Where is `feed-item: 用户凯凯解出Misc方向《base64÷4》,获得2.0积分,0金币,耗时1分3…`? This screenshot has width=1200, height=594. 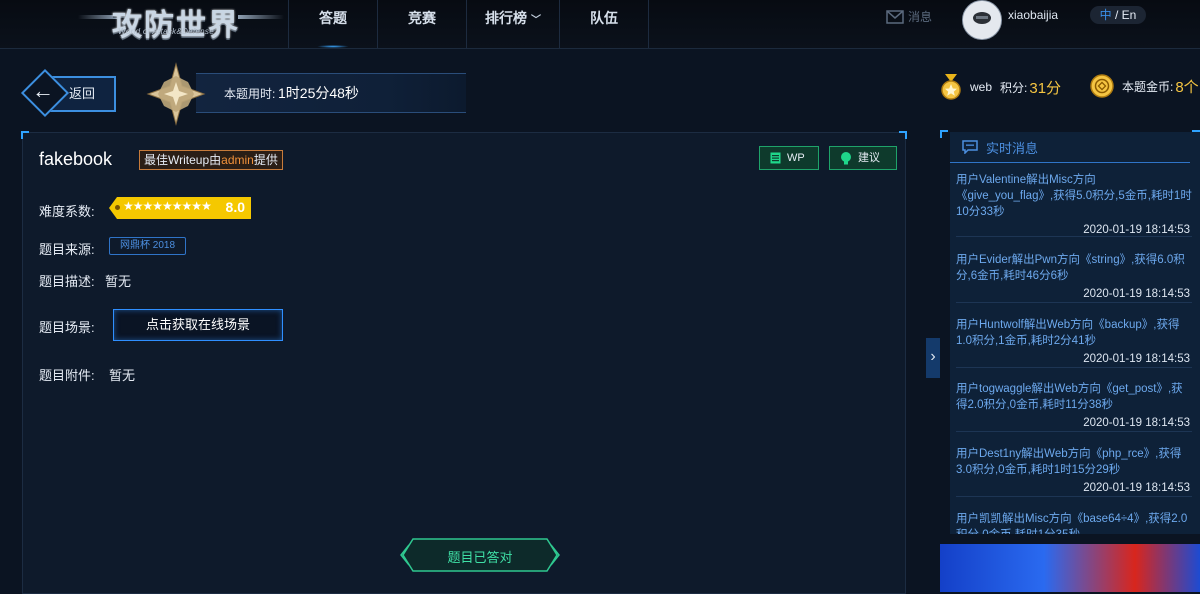 feed-item: 用户凯凯解出Misc方向《base64÷4》,获得2.0积分,0金币,耗时1分3… is located at coordinates (1074, 522).